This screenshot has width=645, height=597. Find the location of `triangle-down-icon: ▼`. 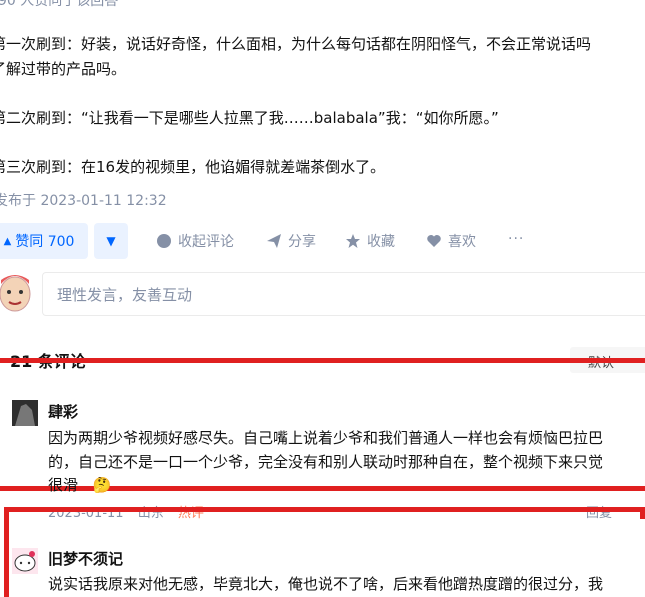

triangle-down-icon: ▼ is located at coordinates (111, 241).